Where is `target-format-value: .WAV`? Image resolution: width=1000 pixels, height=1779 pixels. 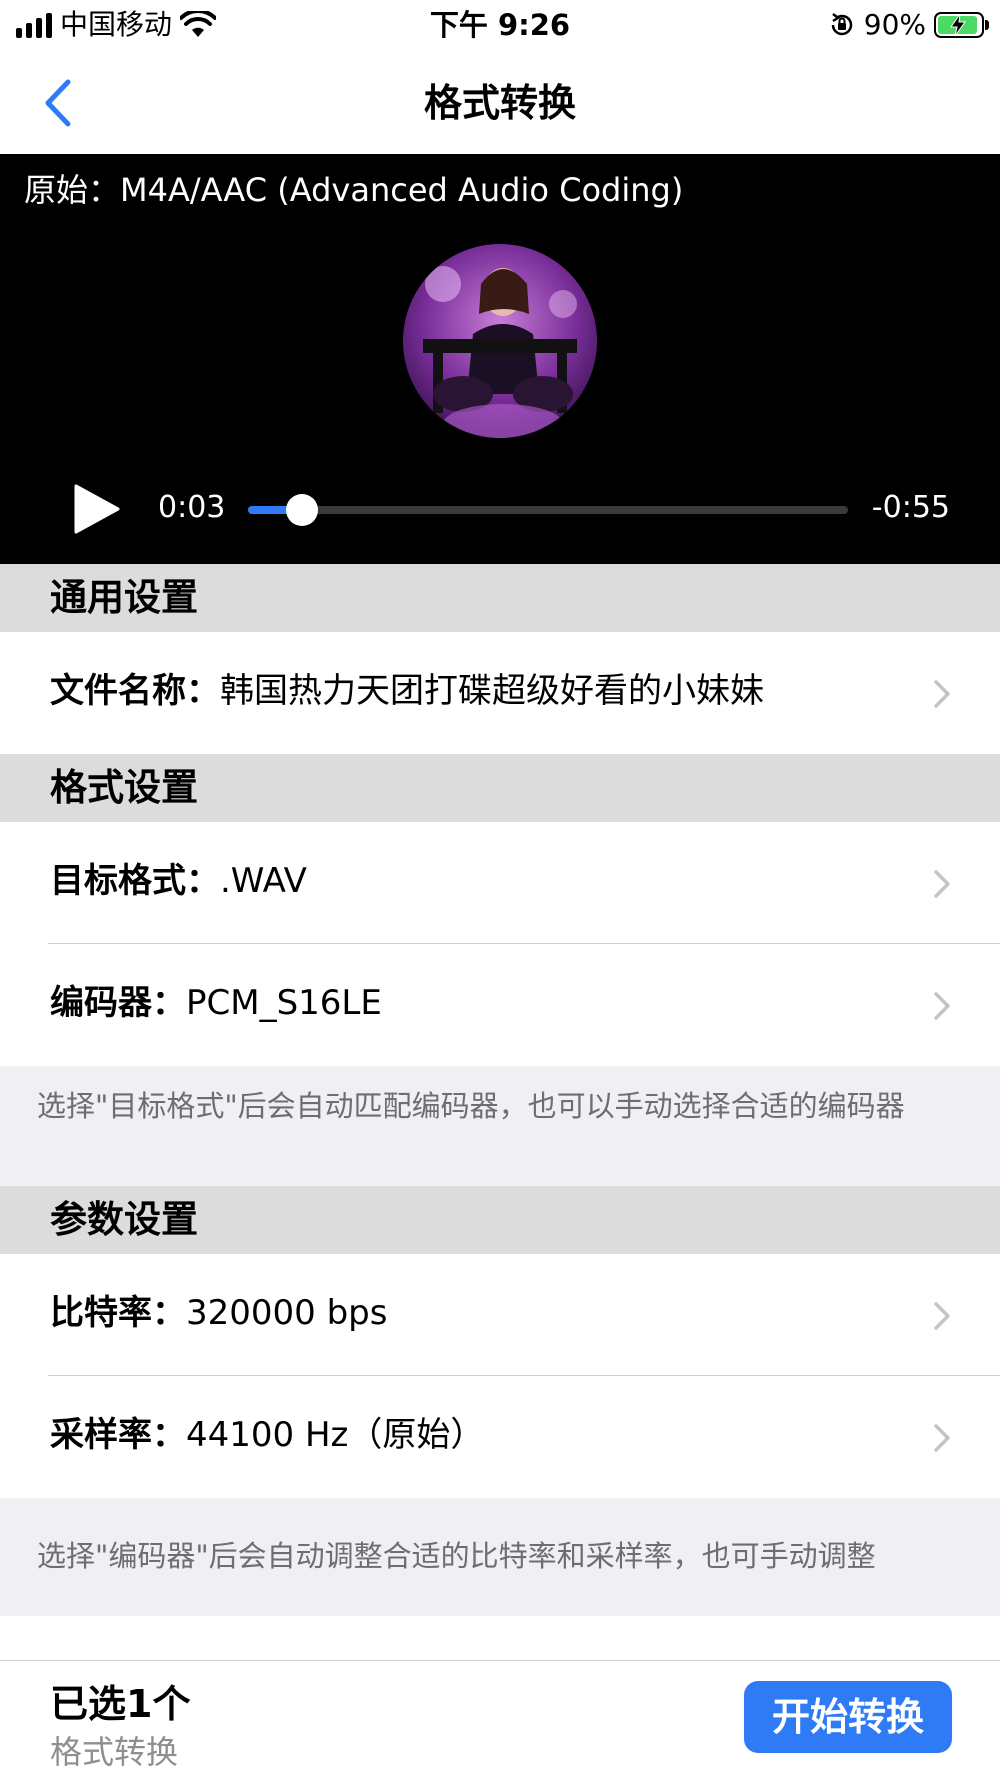 target-format-value: .WAV is located at coordinates (263, 881).